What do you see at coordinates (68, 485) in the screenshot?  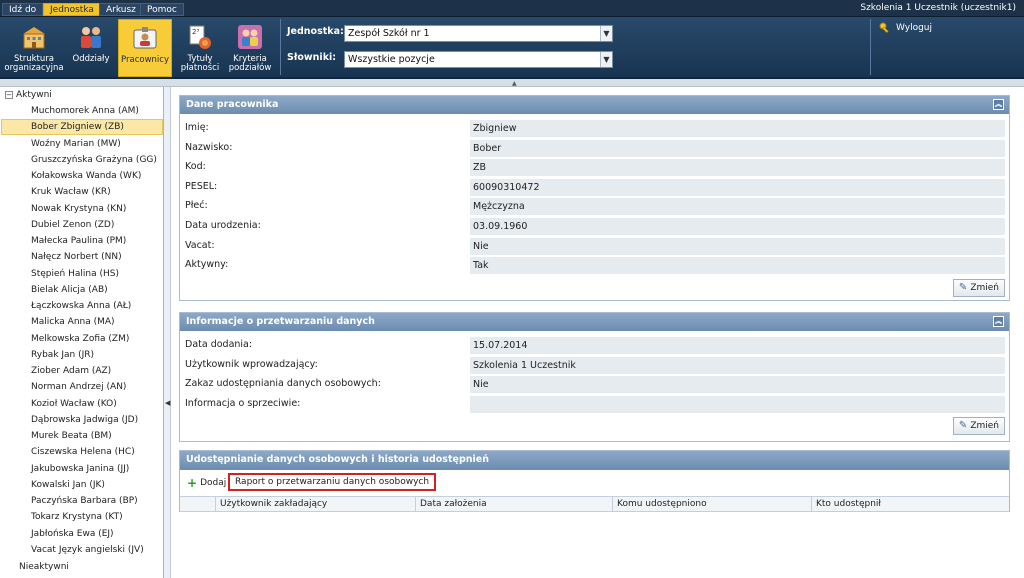 I see `tree-item-employee: Kowalski Jan (JK)` at bounding box center [68, 485].